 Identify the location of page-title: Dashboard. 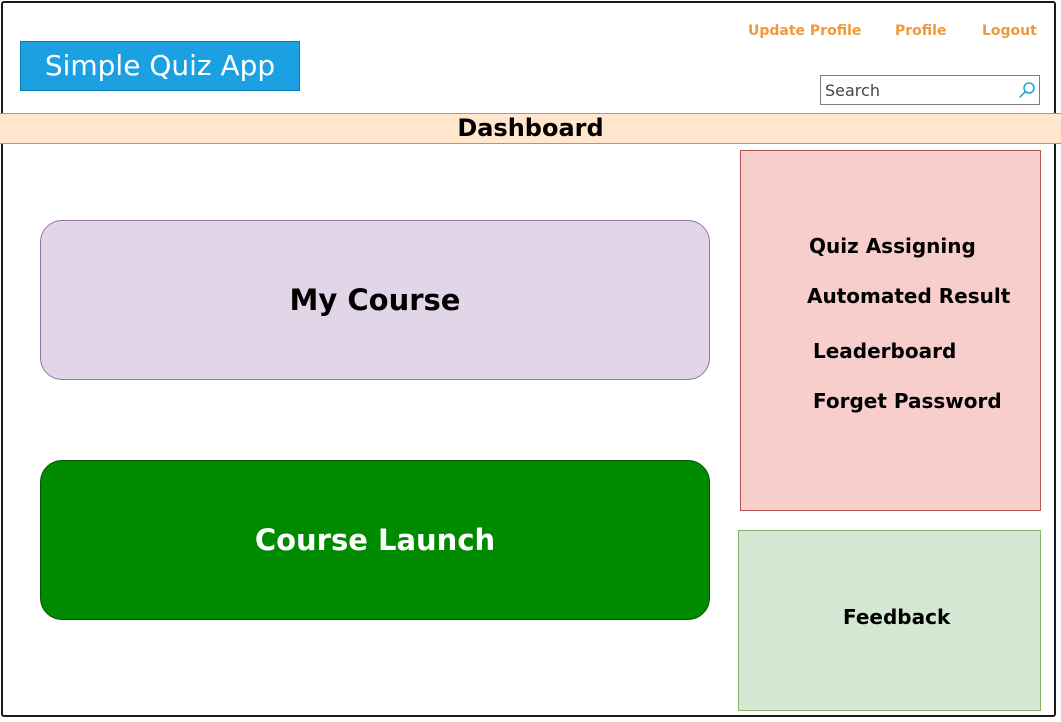
(530, 128).